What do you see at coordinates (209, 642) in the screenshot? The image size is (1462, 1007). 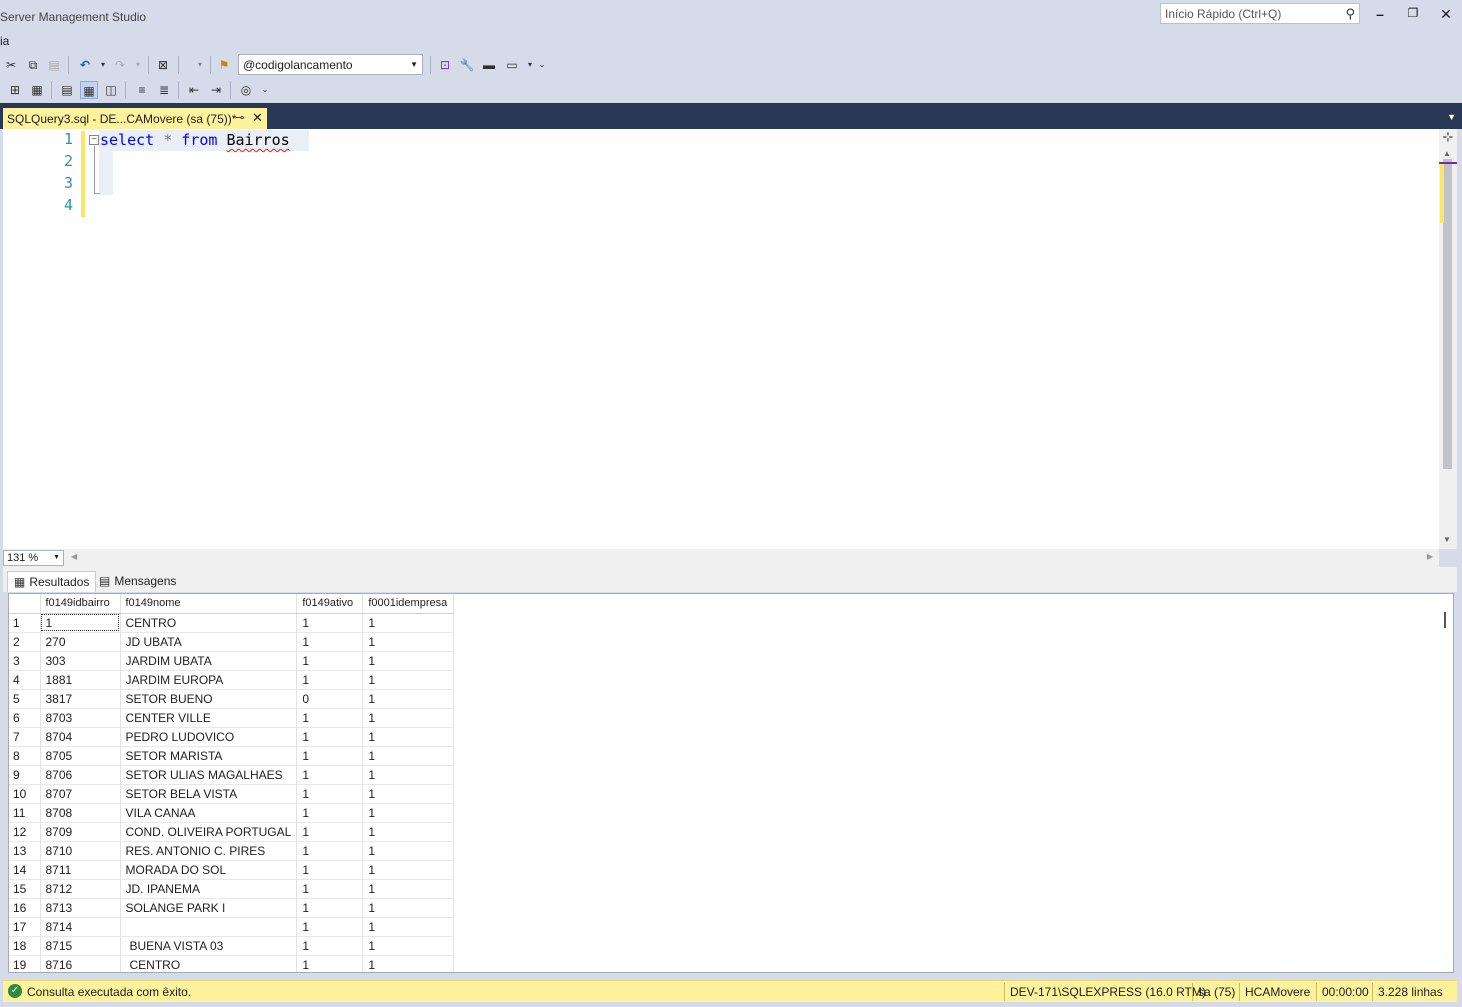 I see `cell-nome: JD UBATA` at bounding box center [209, 642].